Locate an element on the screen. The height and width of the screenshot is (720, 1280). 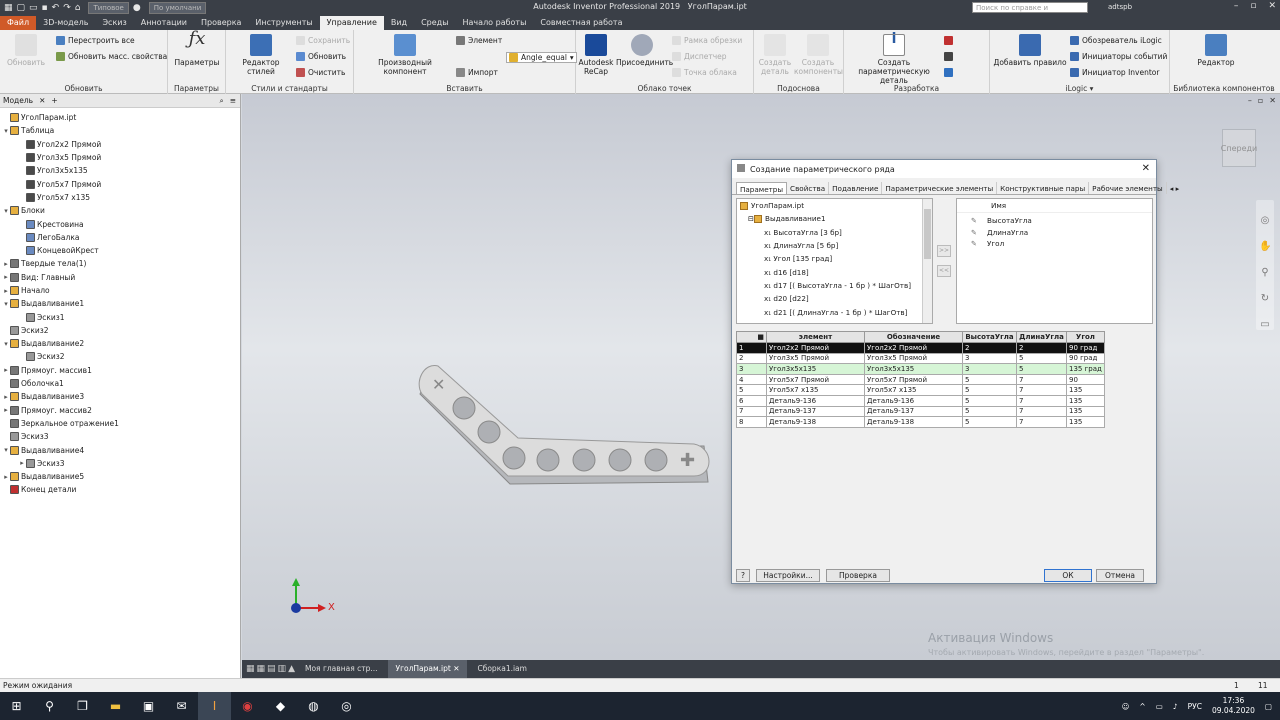
tree-item: Зеркальное отражение1 is located at coordinates (120, 423).